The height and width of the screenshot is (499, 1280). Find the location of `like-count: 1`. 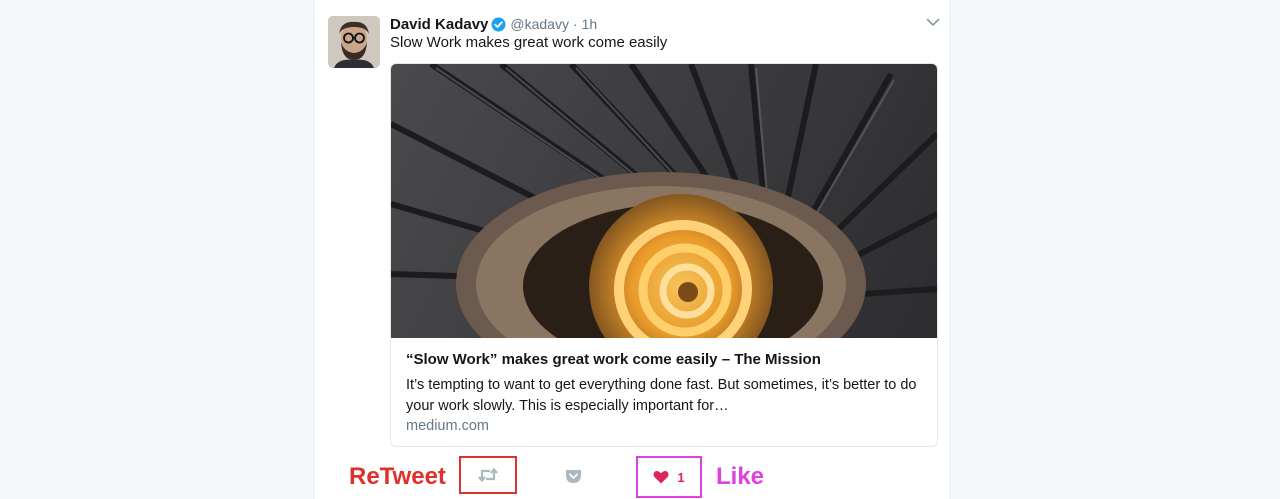

like-count: 1 is located at coordinates (681, 477).